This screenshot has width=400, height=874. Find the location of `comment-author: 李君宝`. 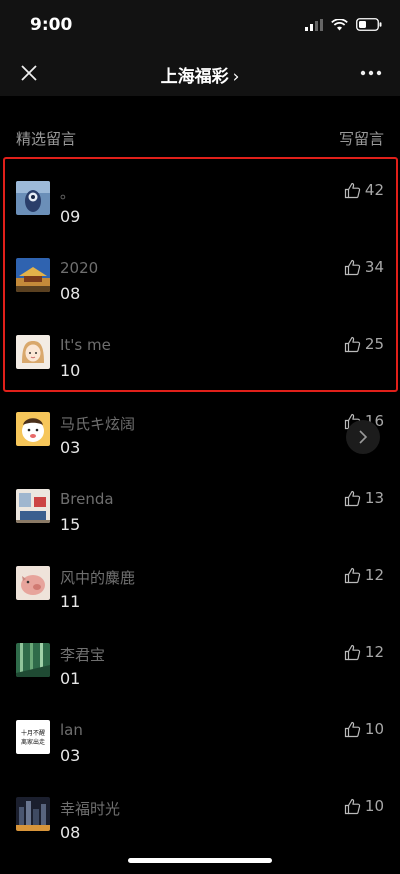

comment-author: 李君宝 is located at coordinates (82, 654).